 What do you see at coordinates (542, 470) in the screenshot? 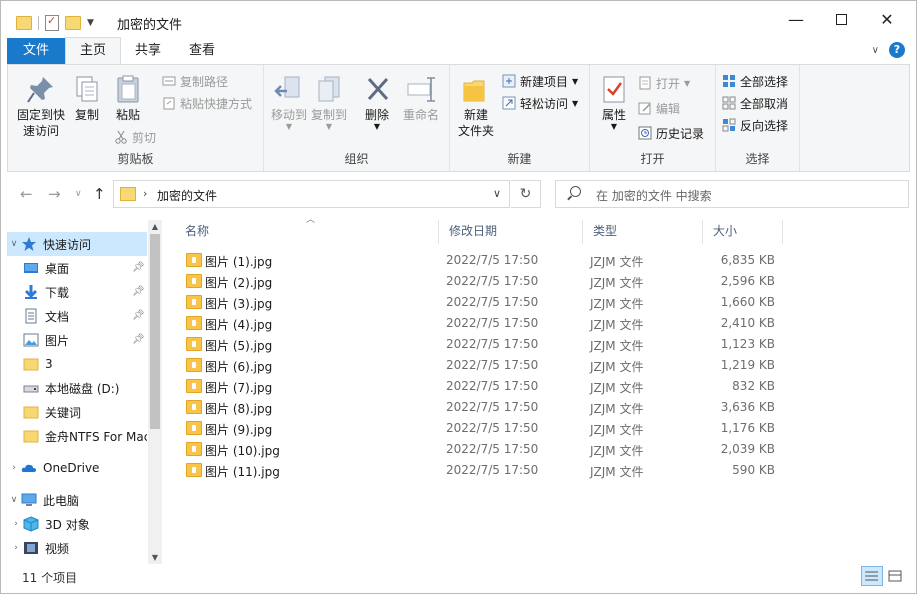
I see `table-row: 图片 (11).jpg 2022/7/5 17:50 JZJM 文件 590 KB` at bounding box center [542, 470].